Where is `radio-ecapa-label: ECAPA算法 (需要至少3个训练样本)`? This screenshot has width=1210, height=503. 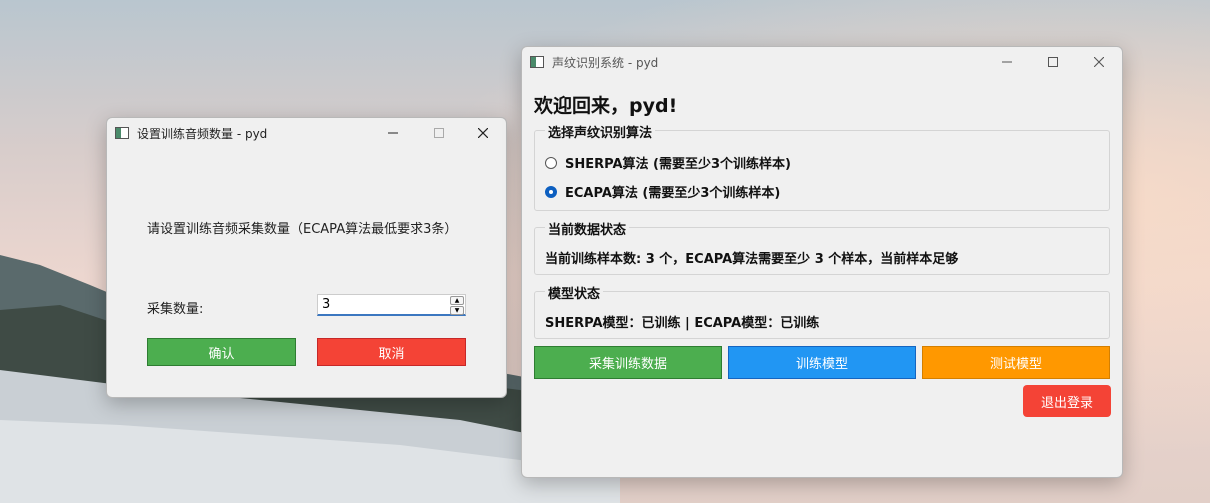
radio-ecapa-label: ECAPA算法 (需要至少3个训练样本) is located at coordinates (673, 193).